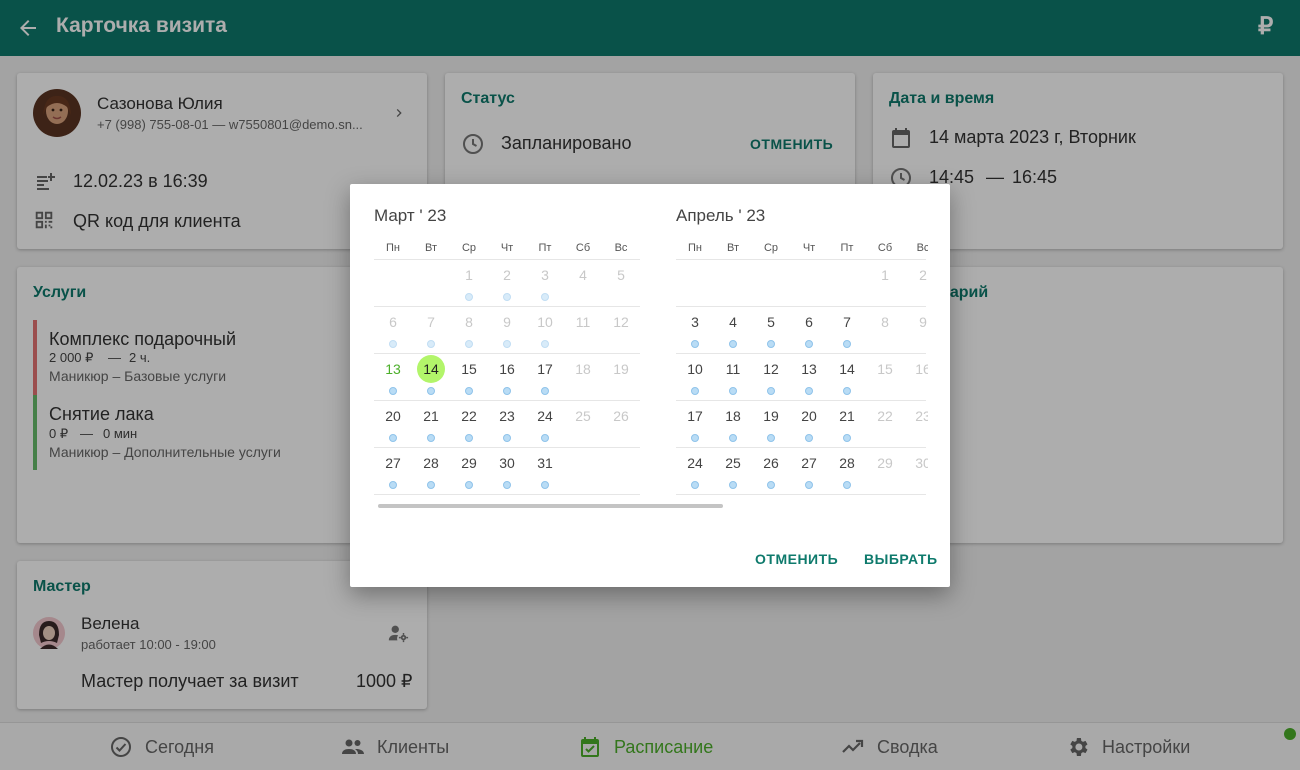  What do you see at coordinates (545, 463) in the screenshot?
I see `calendar-day: 31` at bounding box center [545, 463].